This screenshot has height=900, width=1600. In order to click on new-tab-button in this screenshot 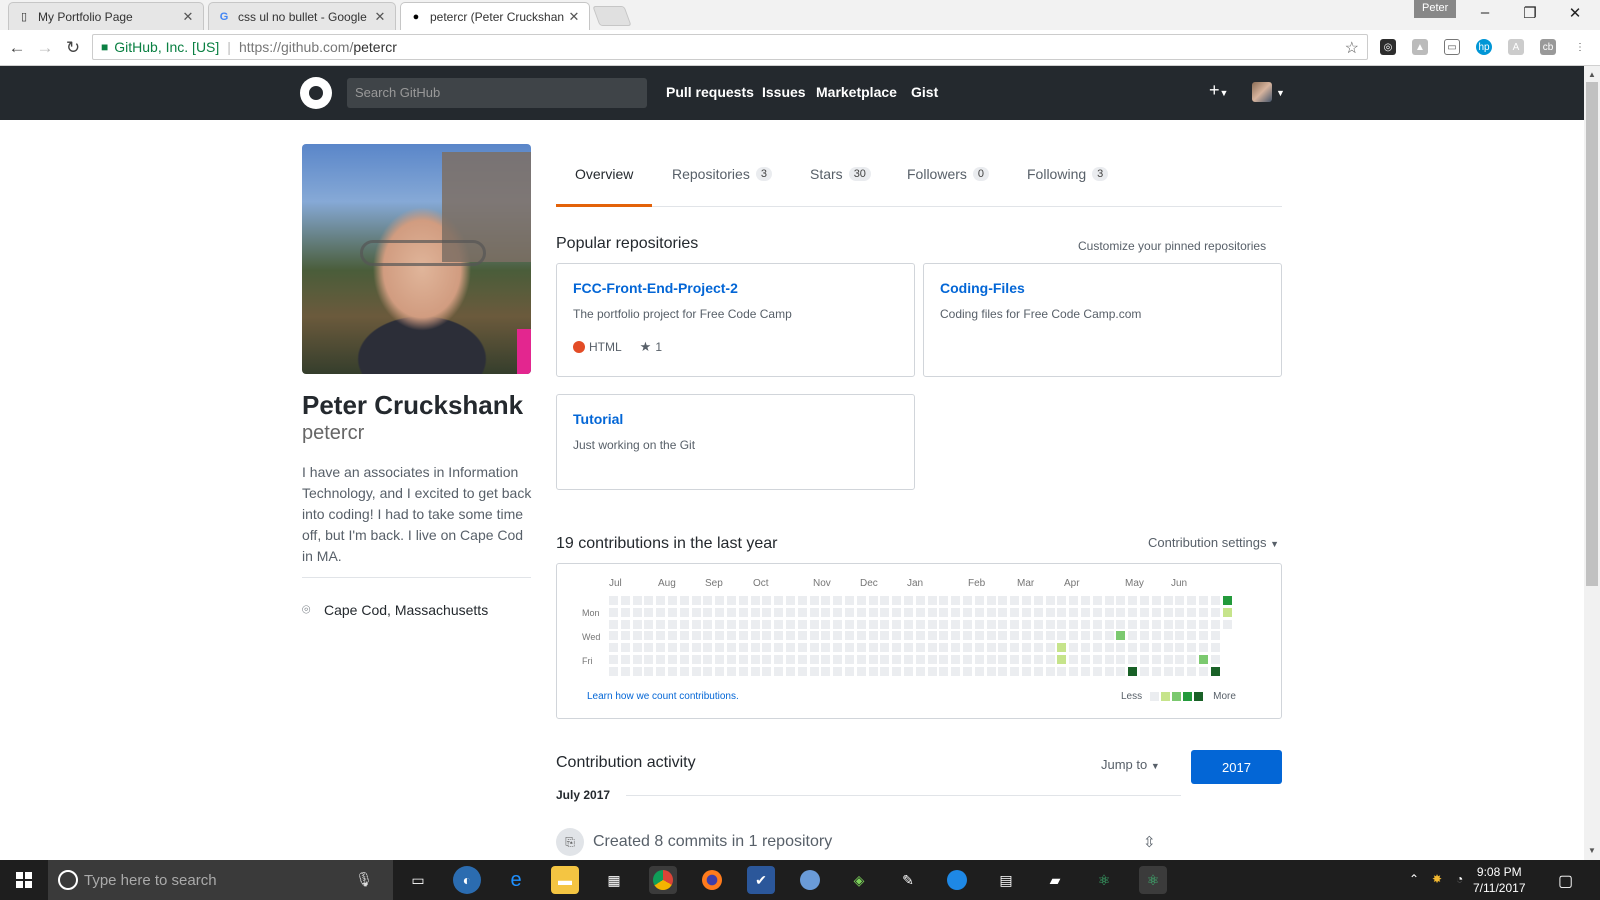, I will do `click(612, 16)`.